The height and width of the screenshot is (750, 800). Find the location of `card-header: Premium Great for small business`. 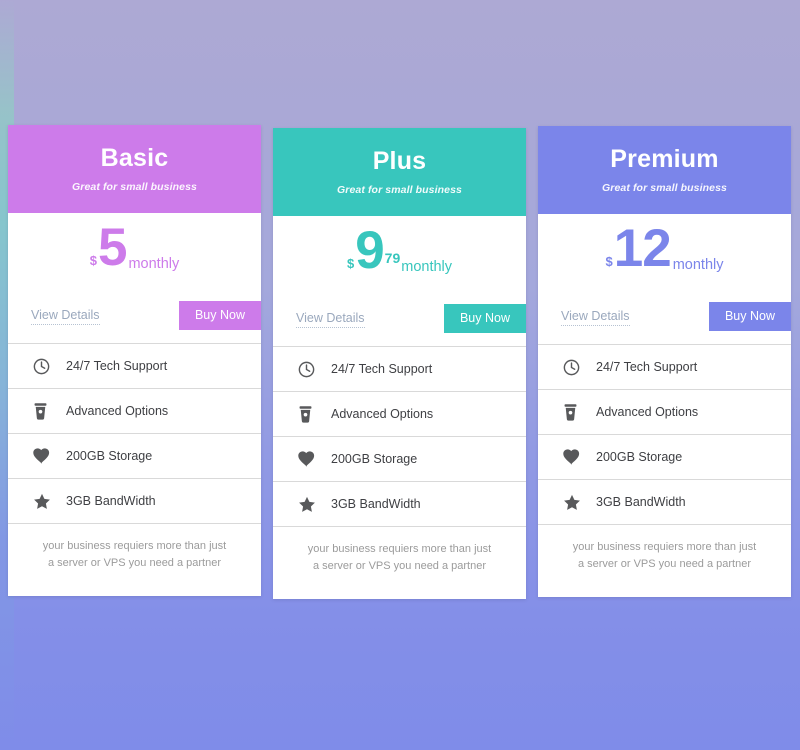

card-header: Premium Great for small business is located at coordinates (664, 170).